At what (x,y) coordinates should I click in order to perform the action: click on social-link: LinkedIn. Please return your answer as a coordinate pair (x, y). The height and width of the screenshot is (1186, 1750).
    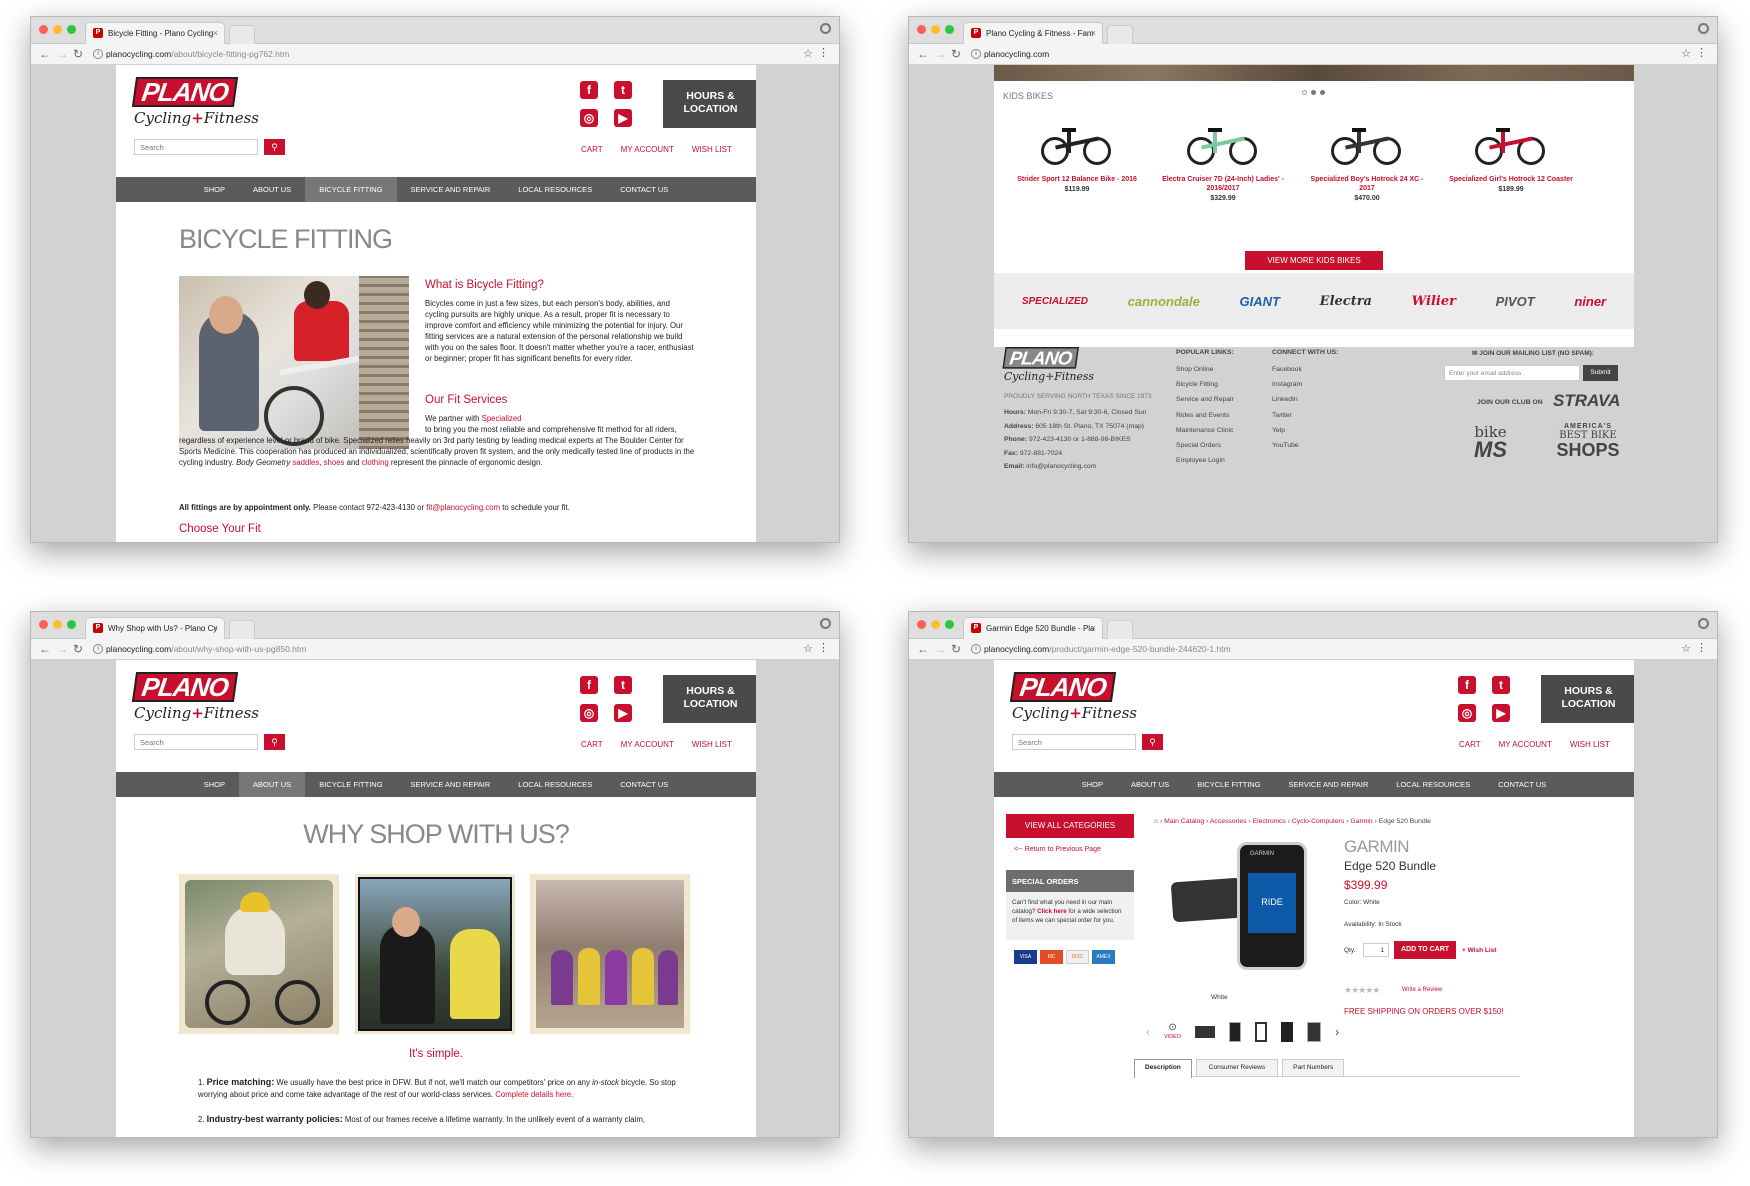
    Looking at the image, I should click on (1305, 399).